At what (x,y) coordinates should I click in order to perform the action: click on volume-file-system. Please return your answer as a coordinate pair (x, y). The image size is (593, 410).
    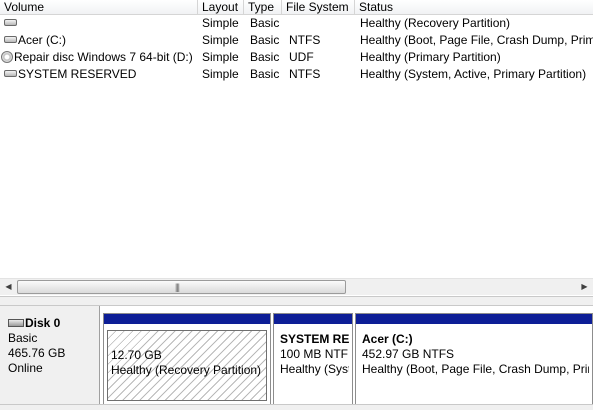
    Looking at the image, I should click on (321, 23).